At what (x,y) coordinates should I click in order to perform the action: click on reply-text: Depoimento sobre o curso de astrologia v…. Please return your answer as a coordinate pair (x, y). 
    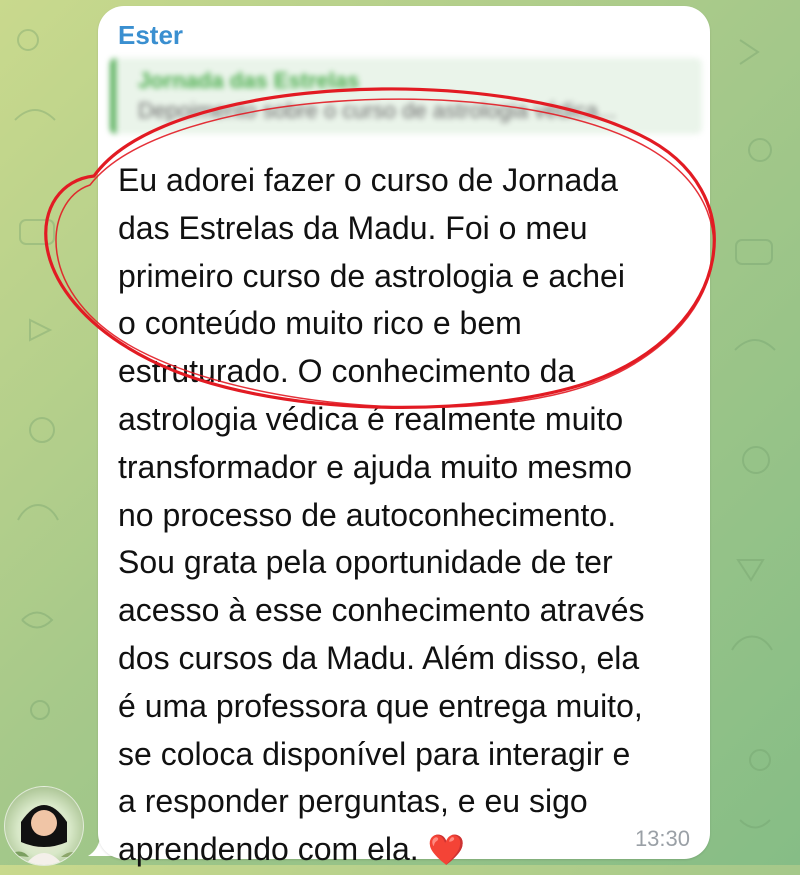
    Looking at the image, I should click on (377, 110).